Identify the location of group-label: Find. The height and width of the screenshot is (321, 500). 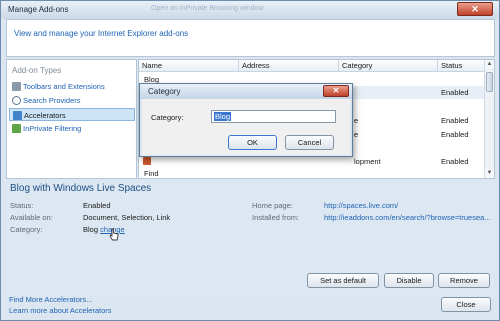
(151, 173).